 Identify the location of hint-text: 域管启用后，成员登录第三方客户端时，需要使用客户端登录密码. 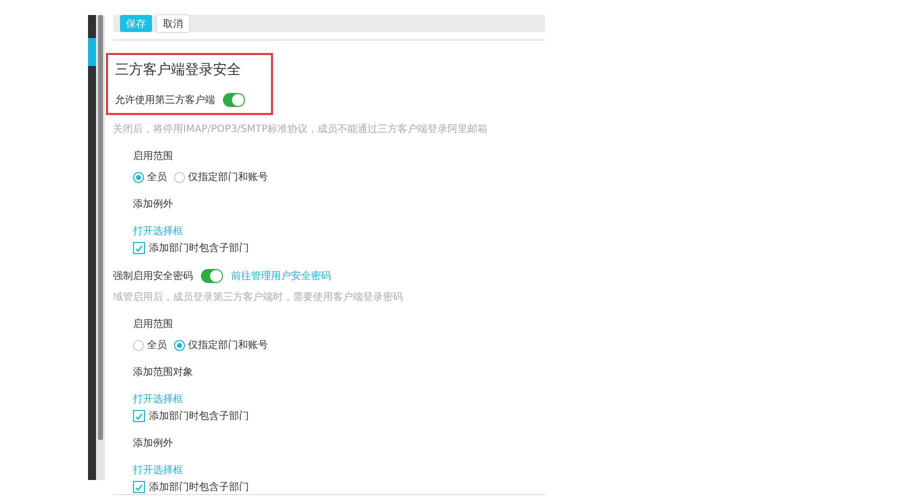
(258, 297).